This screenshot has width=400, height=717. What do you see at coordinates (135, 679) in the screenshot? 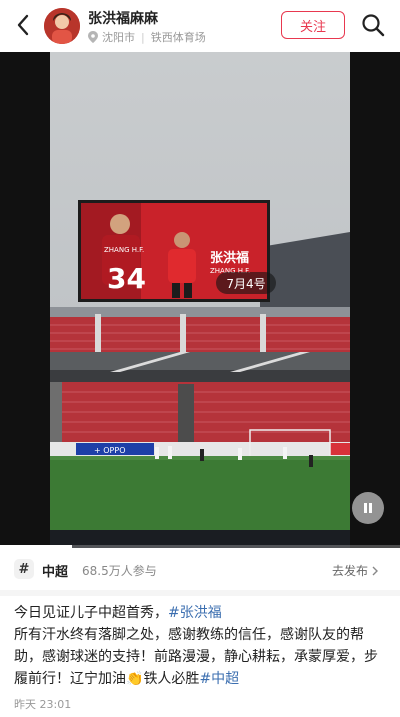
I see `clap-emoji: 👏` at bounding box center [135, 679].